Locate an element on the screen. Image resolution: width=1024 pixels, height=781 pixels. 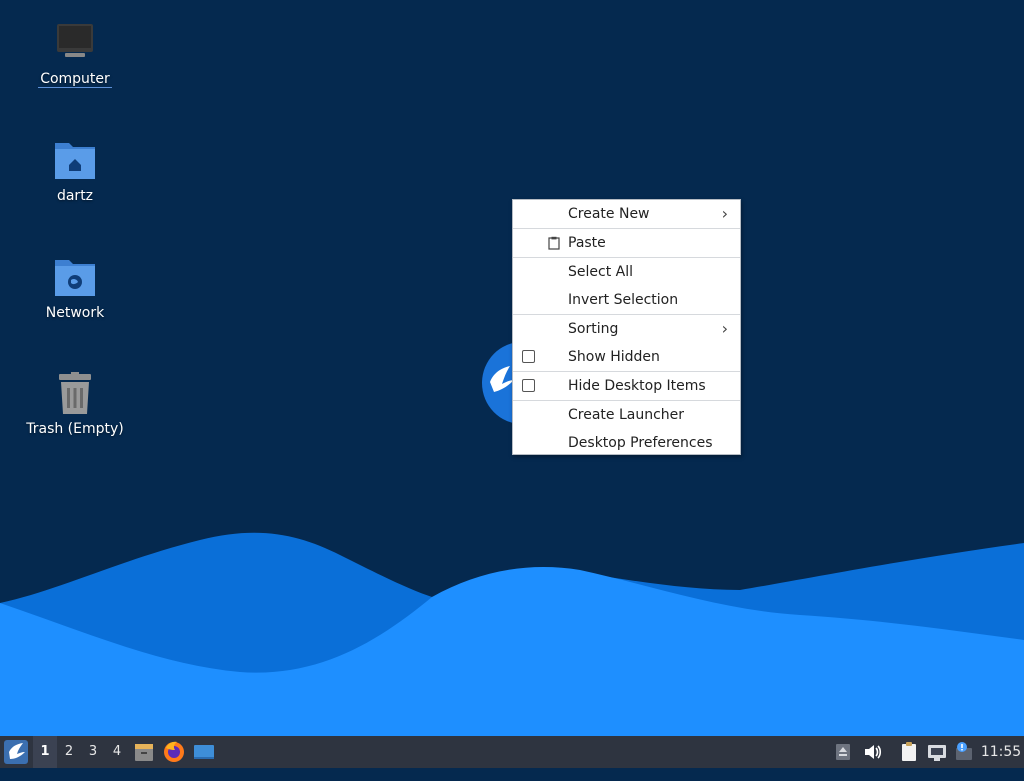
eject-icon is located at coordinates (843, 752).